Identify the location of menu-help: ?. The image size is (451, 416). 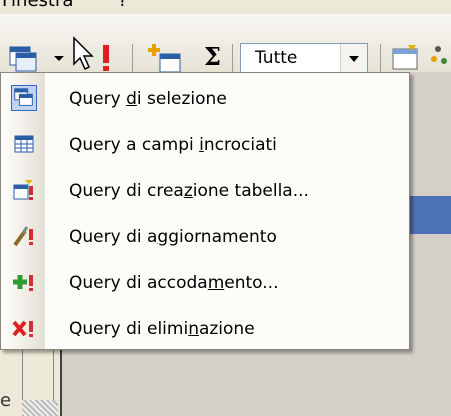
(123, 5).